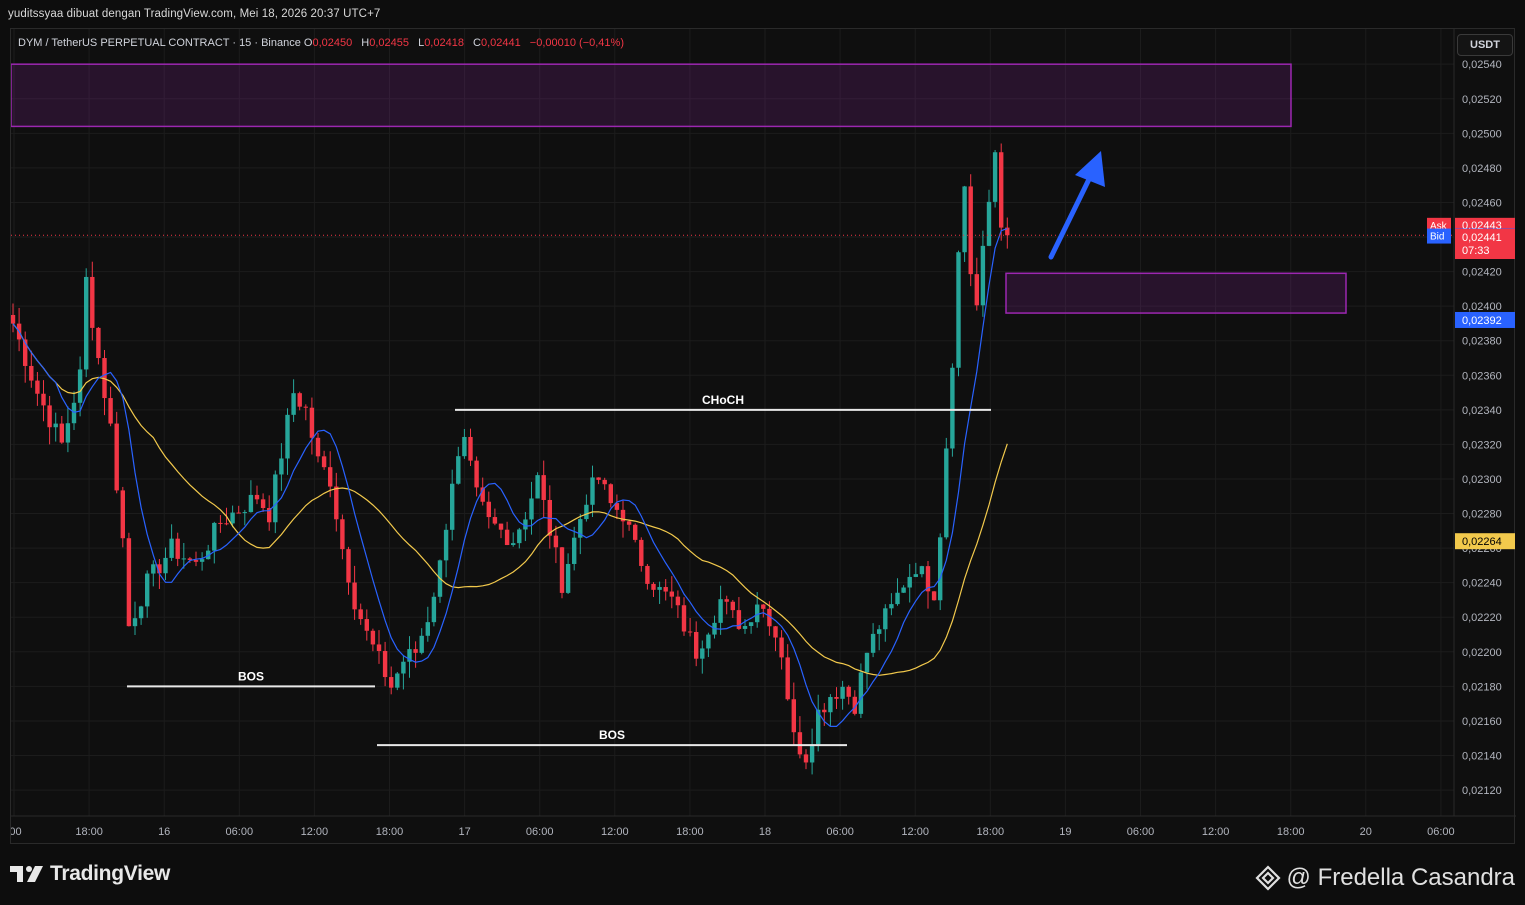  What do you see at coordinates (1384, 878) in the screenshot?
I see `author-credit: @ Fredella Casandra` at bounding box center [1384, 878].